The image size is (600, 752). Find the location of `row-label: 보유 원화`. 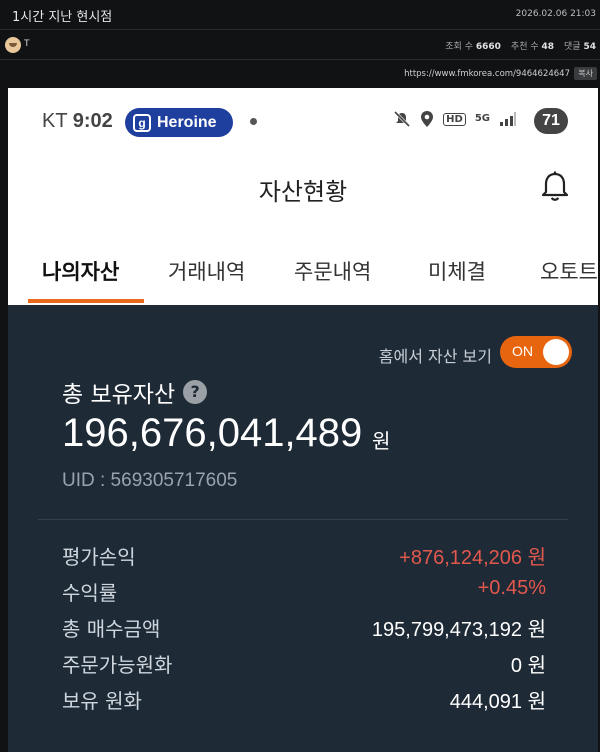

row-label: 보유 원화 is located at coordinates (102, 701).